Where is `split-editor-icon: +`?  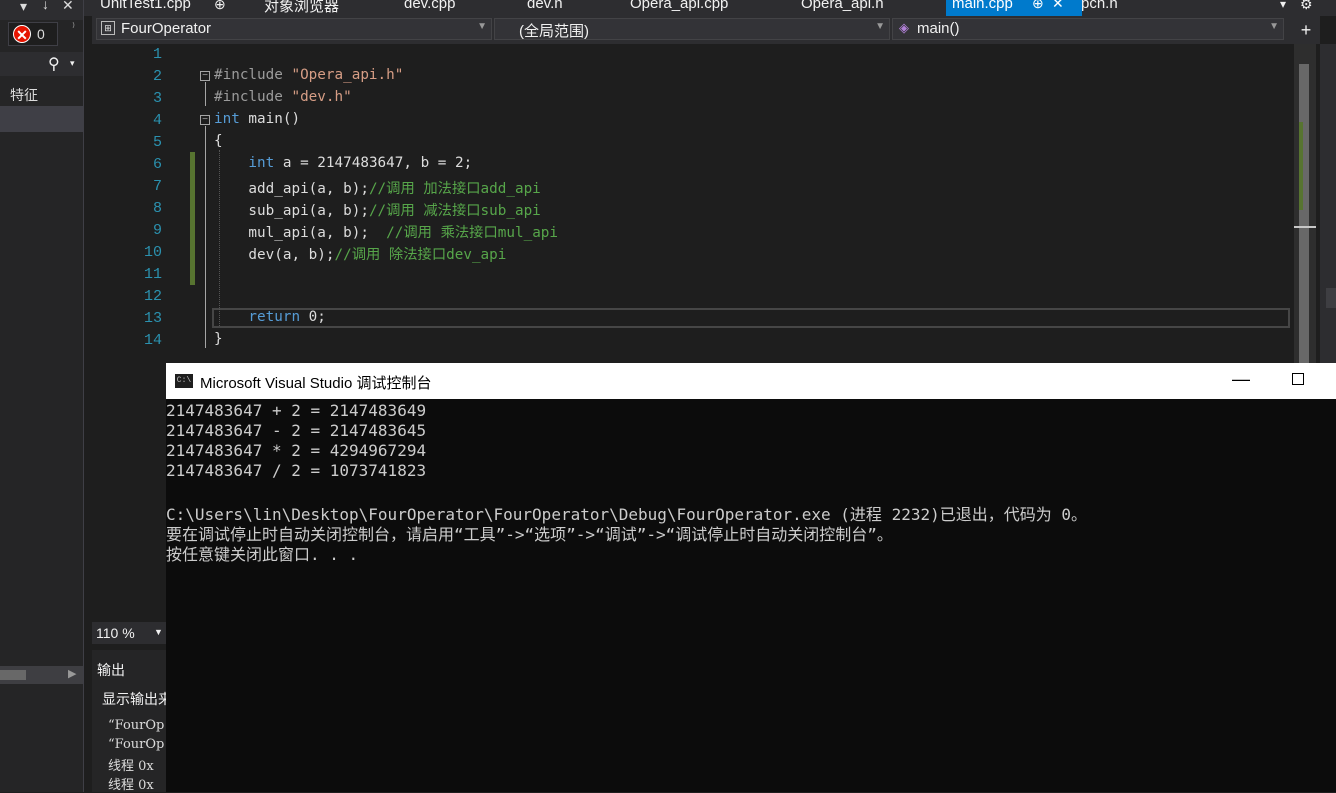
split-editor-icon: + is located at coordinates (1306, 30).